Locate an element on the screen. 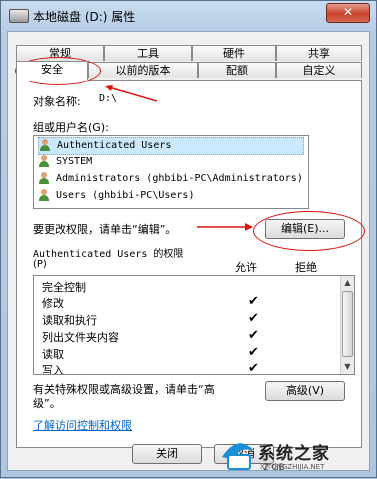 The width and height of the screenshot is (377, 479). drive-icon is located at coordinates (19, 16).